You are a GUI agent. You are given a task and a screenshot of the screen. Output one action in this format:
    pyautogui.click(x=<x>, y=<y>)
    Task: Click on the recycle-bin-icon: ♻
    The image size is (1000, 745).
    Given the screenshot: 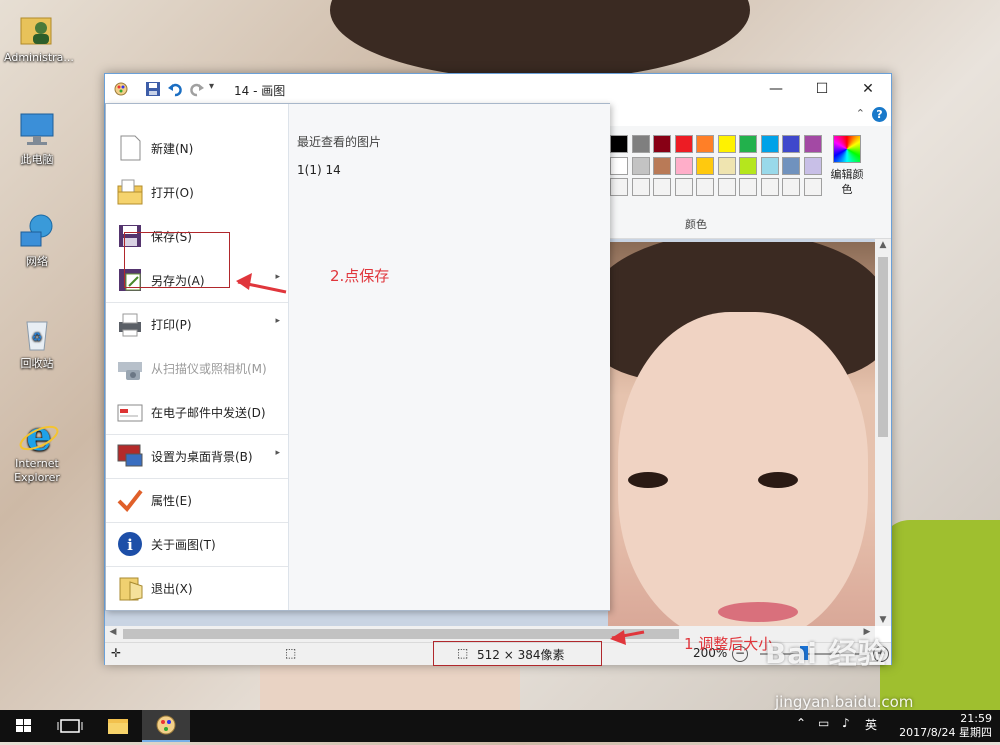 What is the action you would take?
    pyautogui.click(x=37, y=334)
    